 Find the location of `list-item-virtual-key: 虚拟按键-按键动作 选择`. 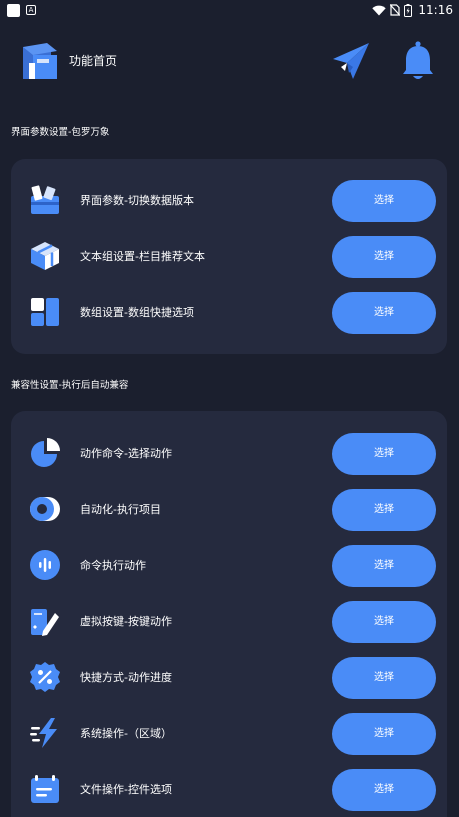

list-item-virtual-key: 虚拟按键-按键动作 选择 is located at coordinates (229, 621).